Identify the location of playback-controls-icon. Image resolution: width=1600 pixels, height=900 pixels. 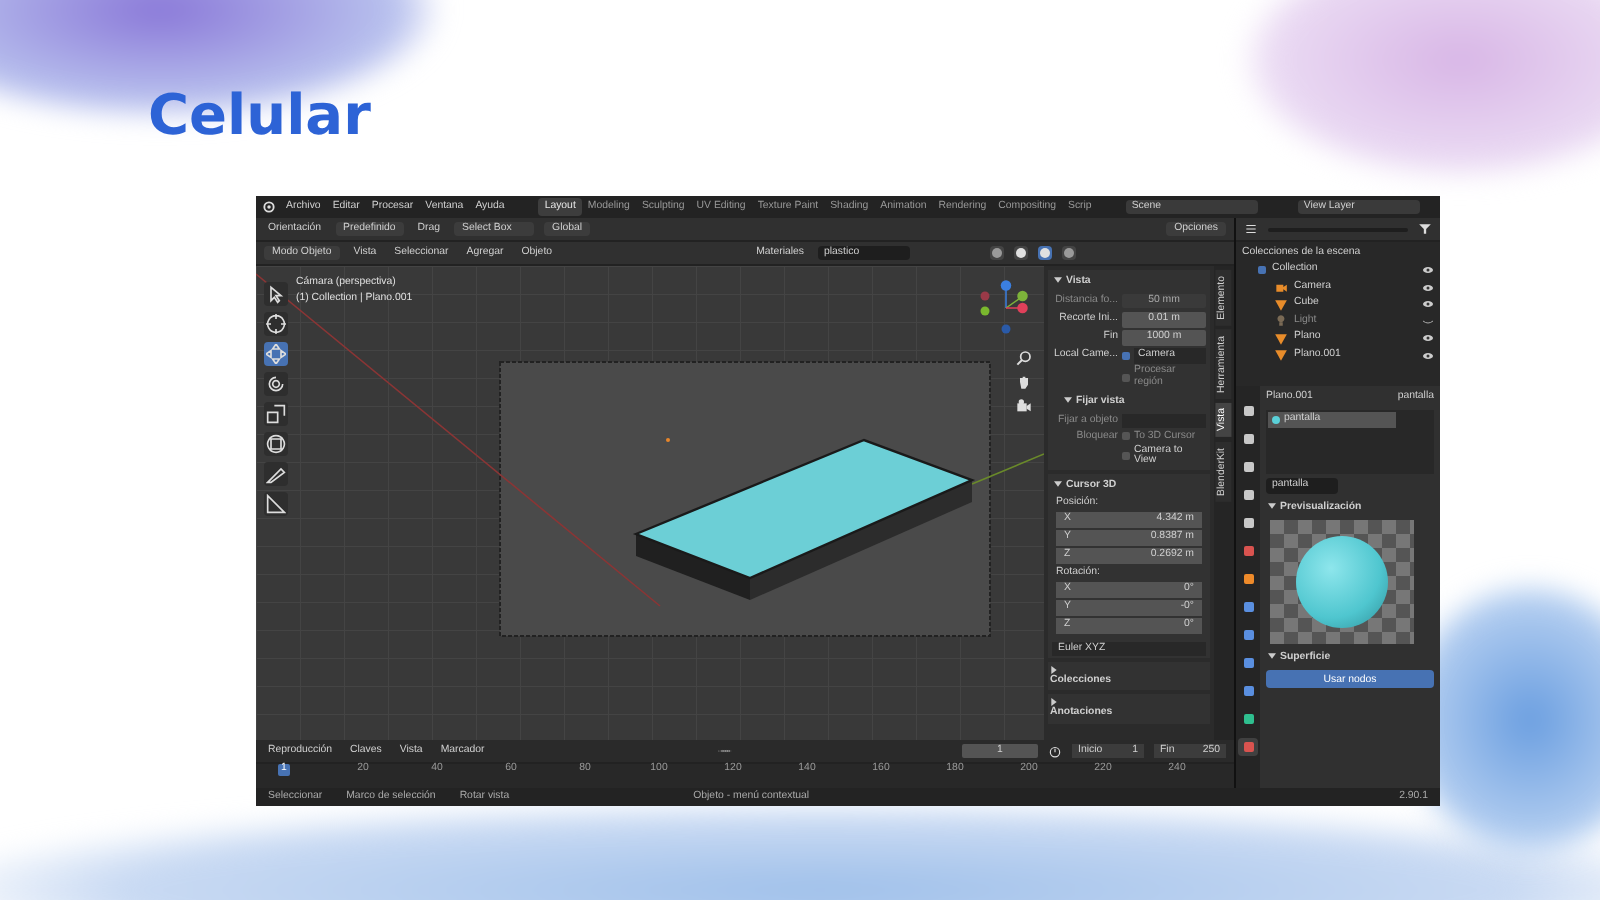
(725, 751).